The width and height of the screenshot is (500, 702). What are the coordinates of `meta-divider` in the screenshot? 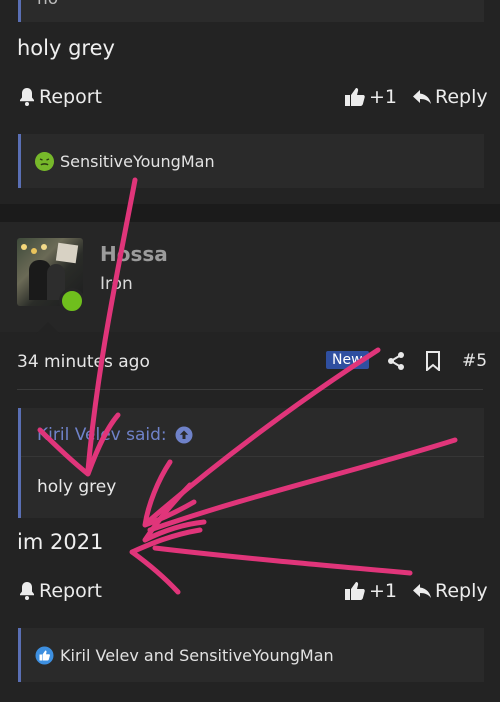 It's located at (250, 389).